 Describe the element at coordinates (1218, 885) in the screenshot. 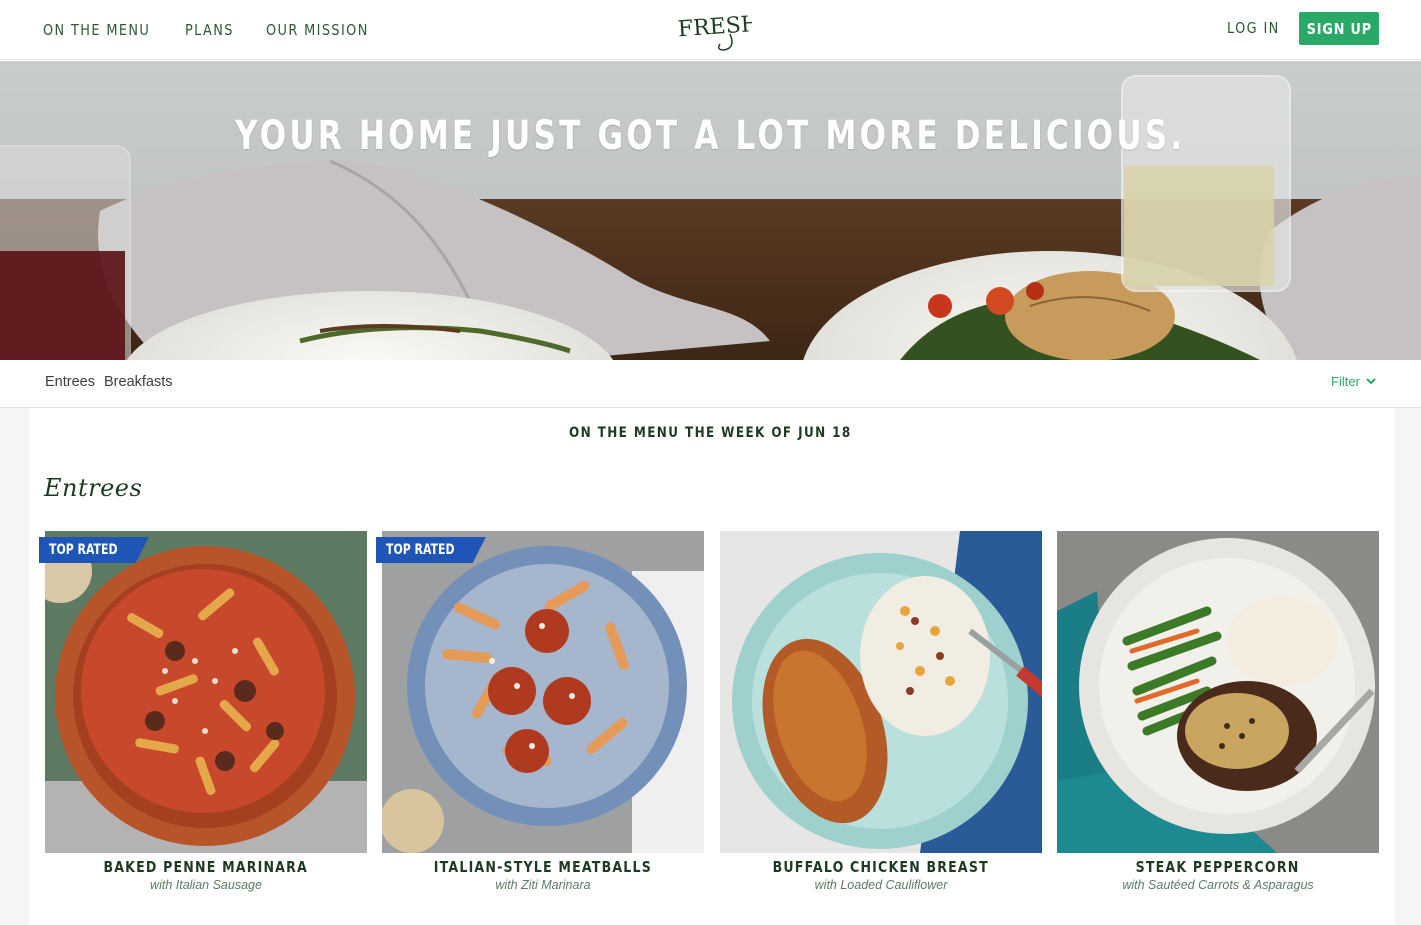

I see `meal-subtitle: with Sautéed Carrots & Asparagus` at that location.